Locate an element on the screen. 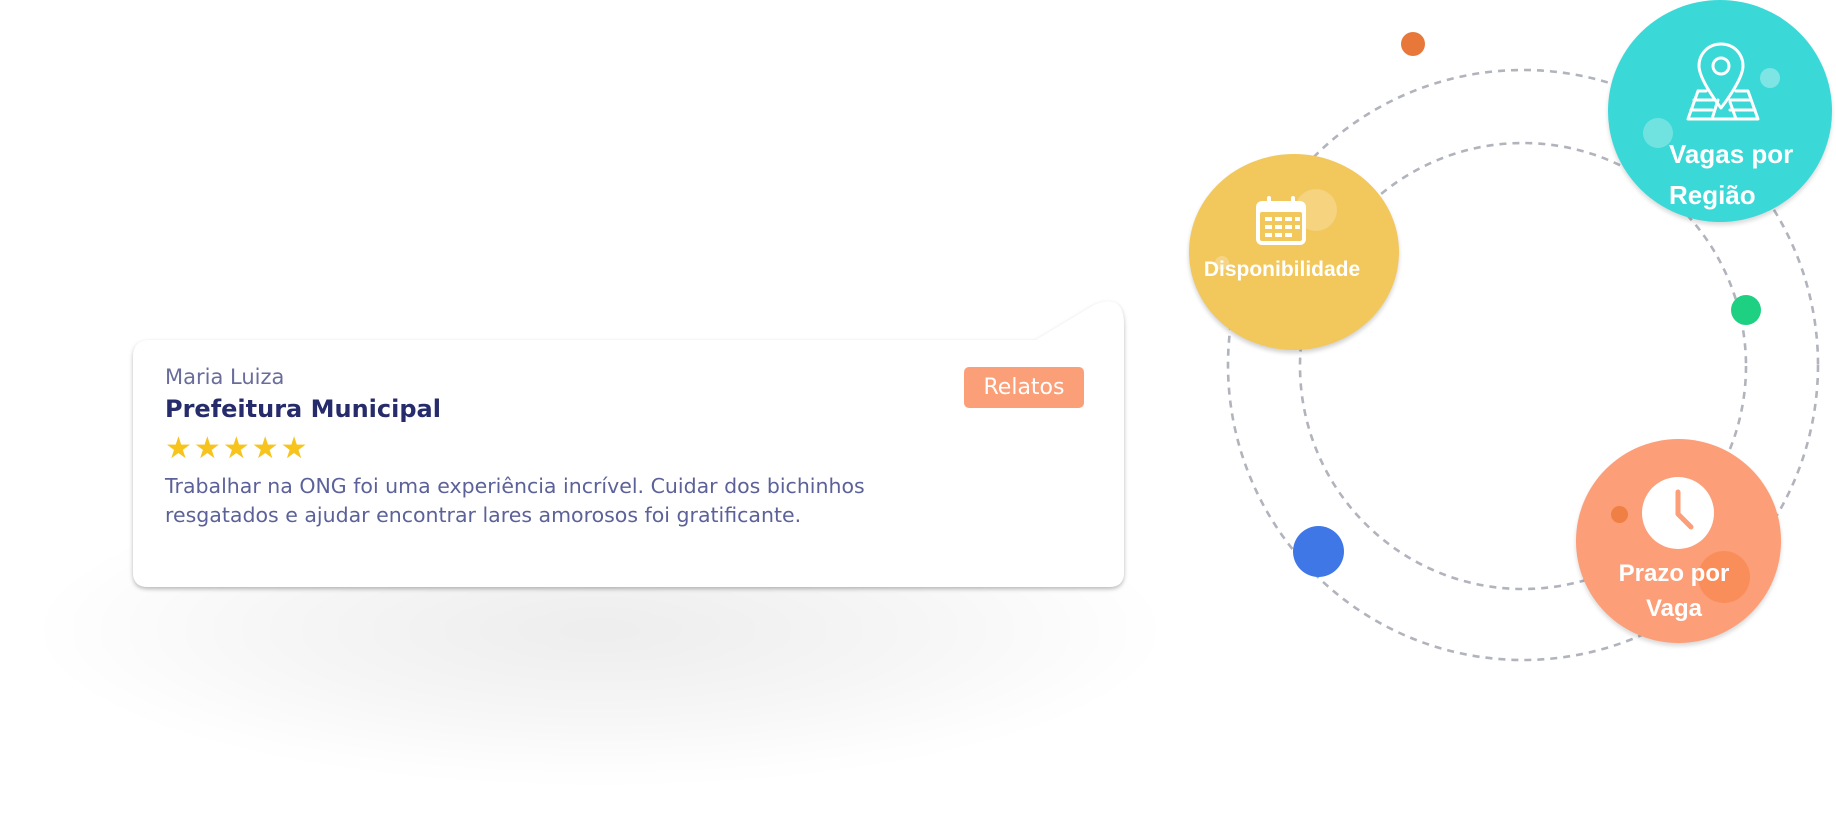 The height and width of the screenshot is (822, 1836). deadline-label: Prazo por Vaga is located at coordinates (1674, 591).